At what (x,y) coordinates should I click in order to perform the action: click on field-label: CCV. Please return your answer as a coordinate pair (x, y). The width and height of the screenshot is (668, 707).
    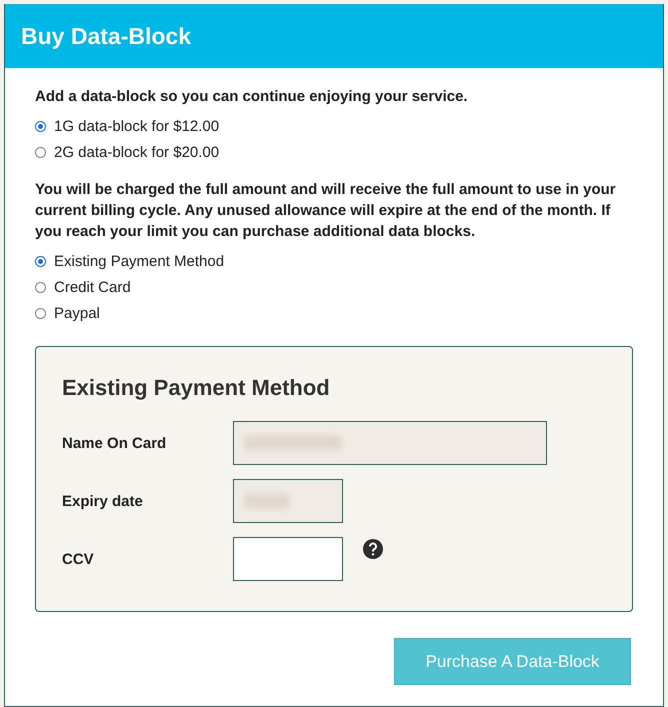
    Looking at the image, I should click on (78, 559).